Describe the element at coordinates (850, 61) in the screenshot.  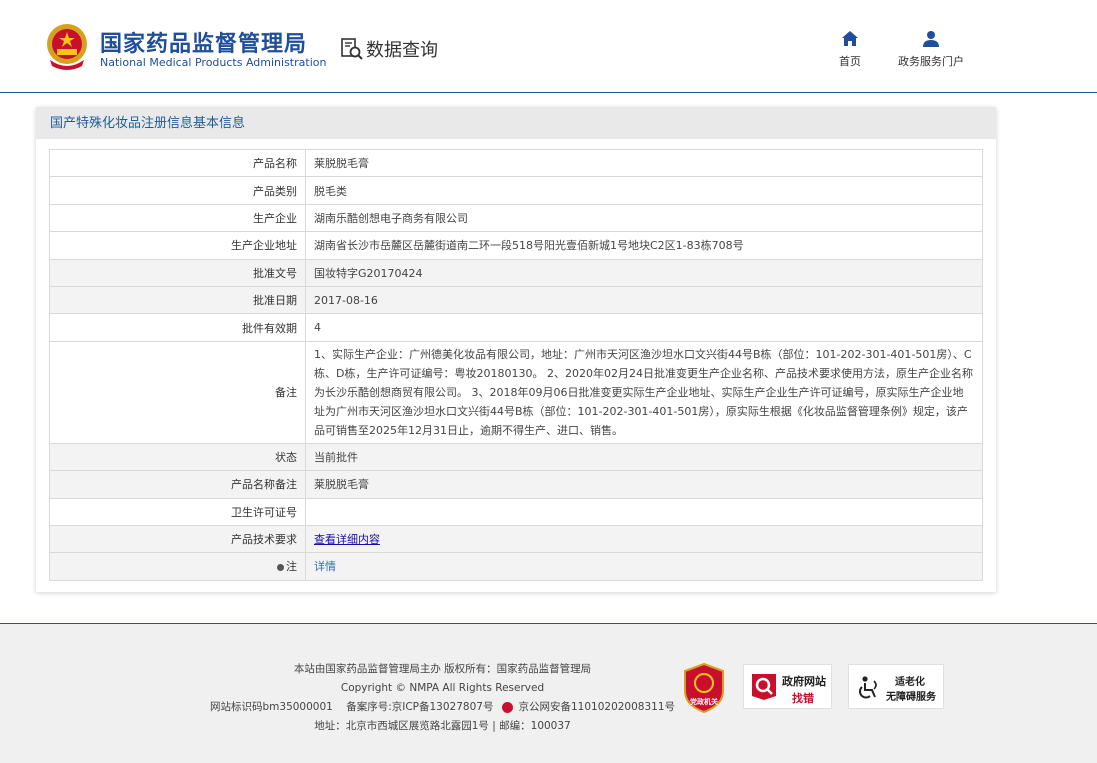
I see `nav-home-label: 首页` at that location.